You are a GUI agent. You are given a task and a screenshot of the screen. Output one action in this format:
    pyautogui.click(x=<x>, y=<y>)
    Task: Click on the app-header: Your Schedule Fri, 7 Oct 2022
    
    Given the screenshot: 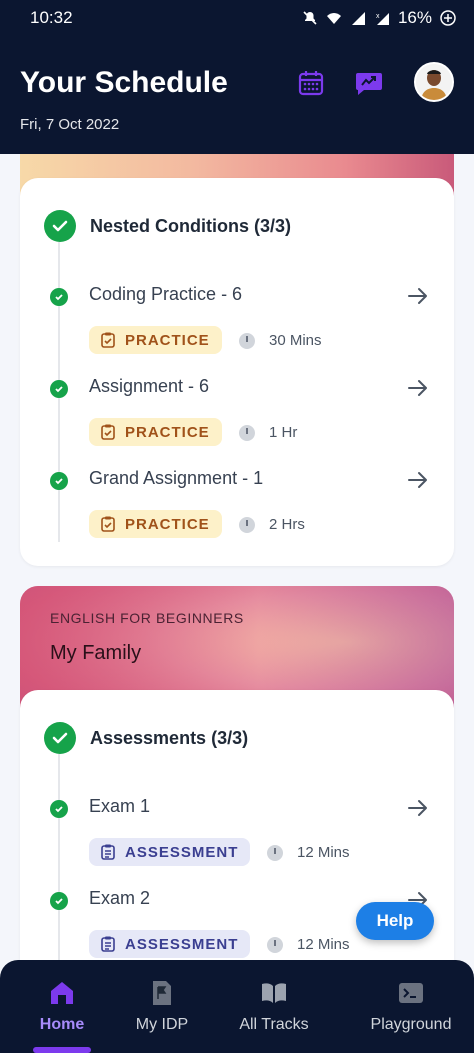 What is the action you would take?
    pyautogui.click(x=237, y=95)
    